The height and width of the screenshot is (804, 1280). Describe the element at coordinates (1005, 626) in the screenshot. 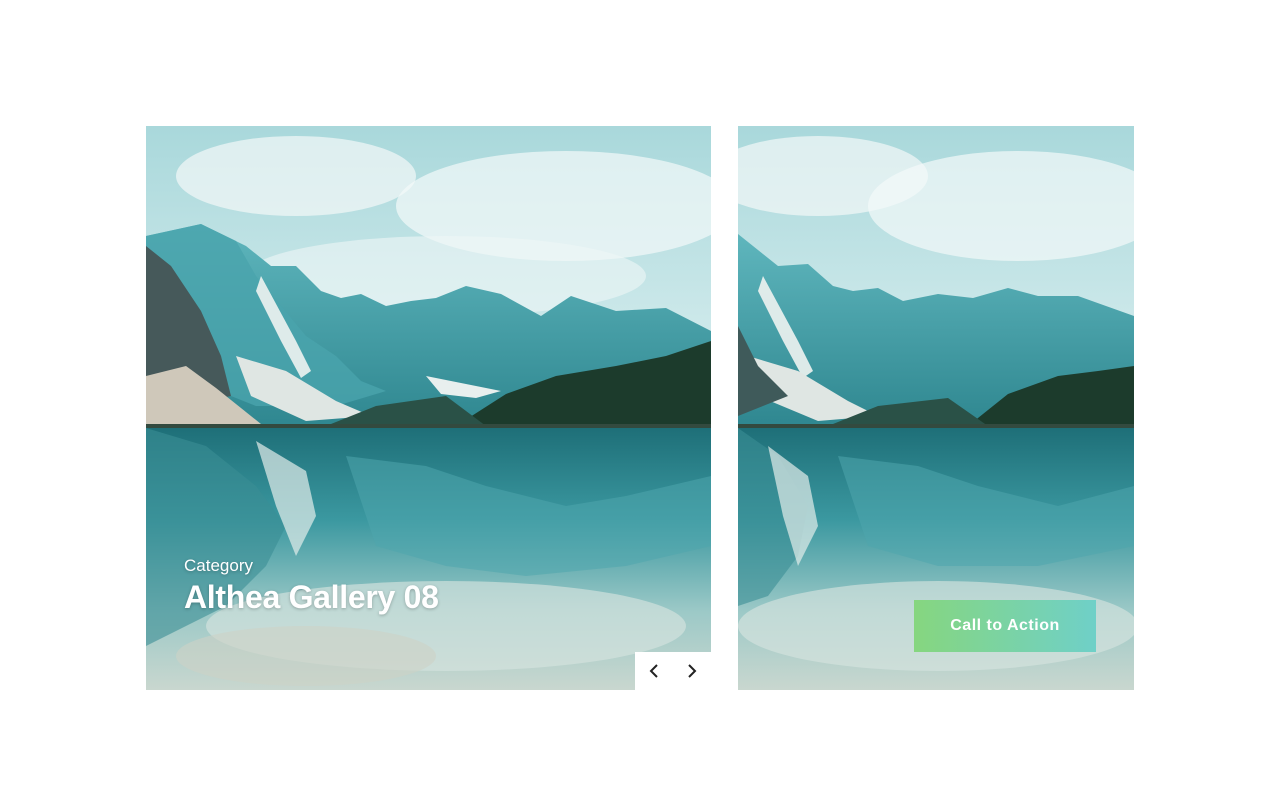

I see `call-to-action-button: Call to Action` at that location.